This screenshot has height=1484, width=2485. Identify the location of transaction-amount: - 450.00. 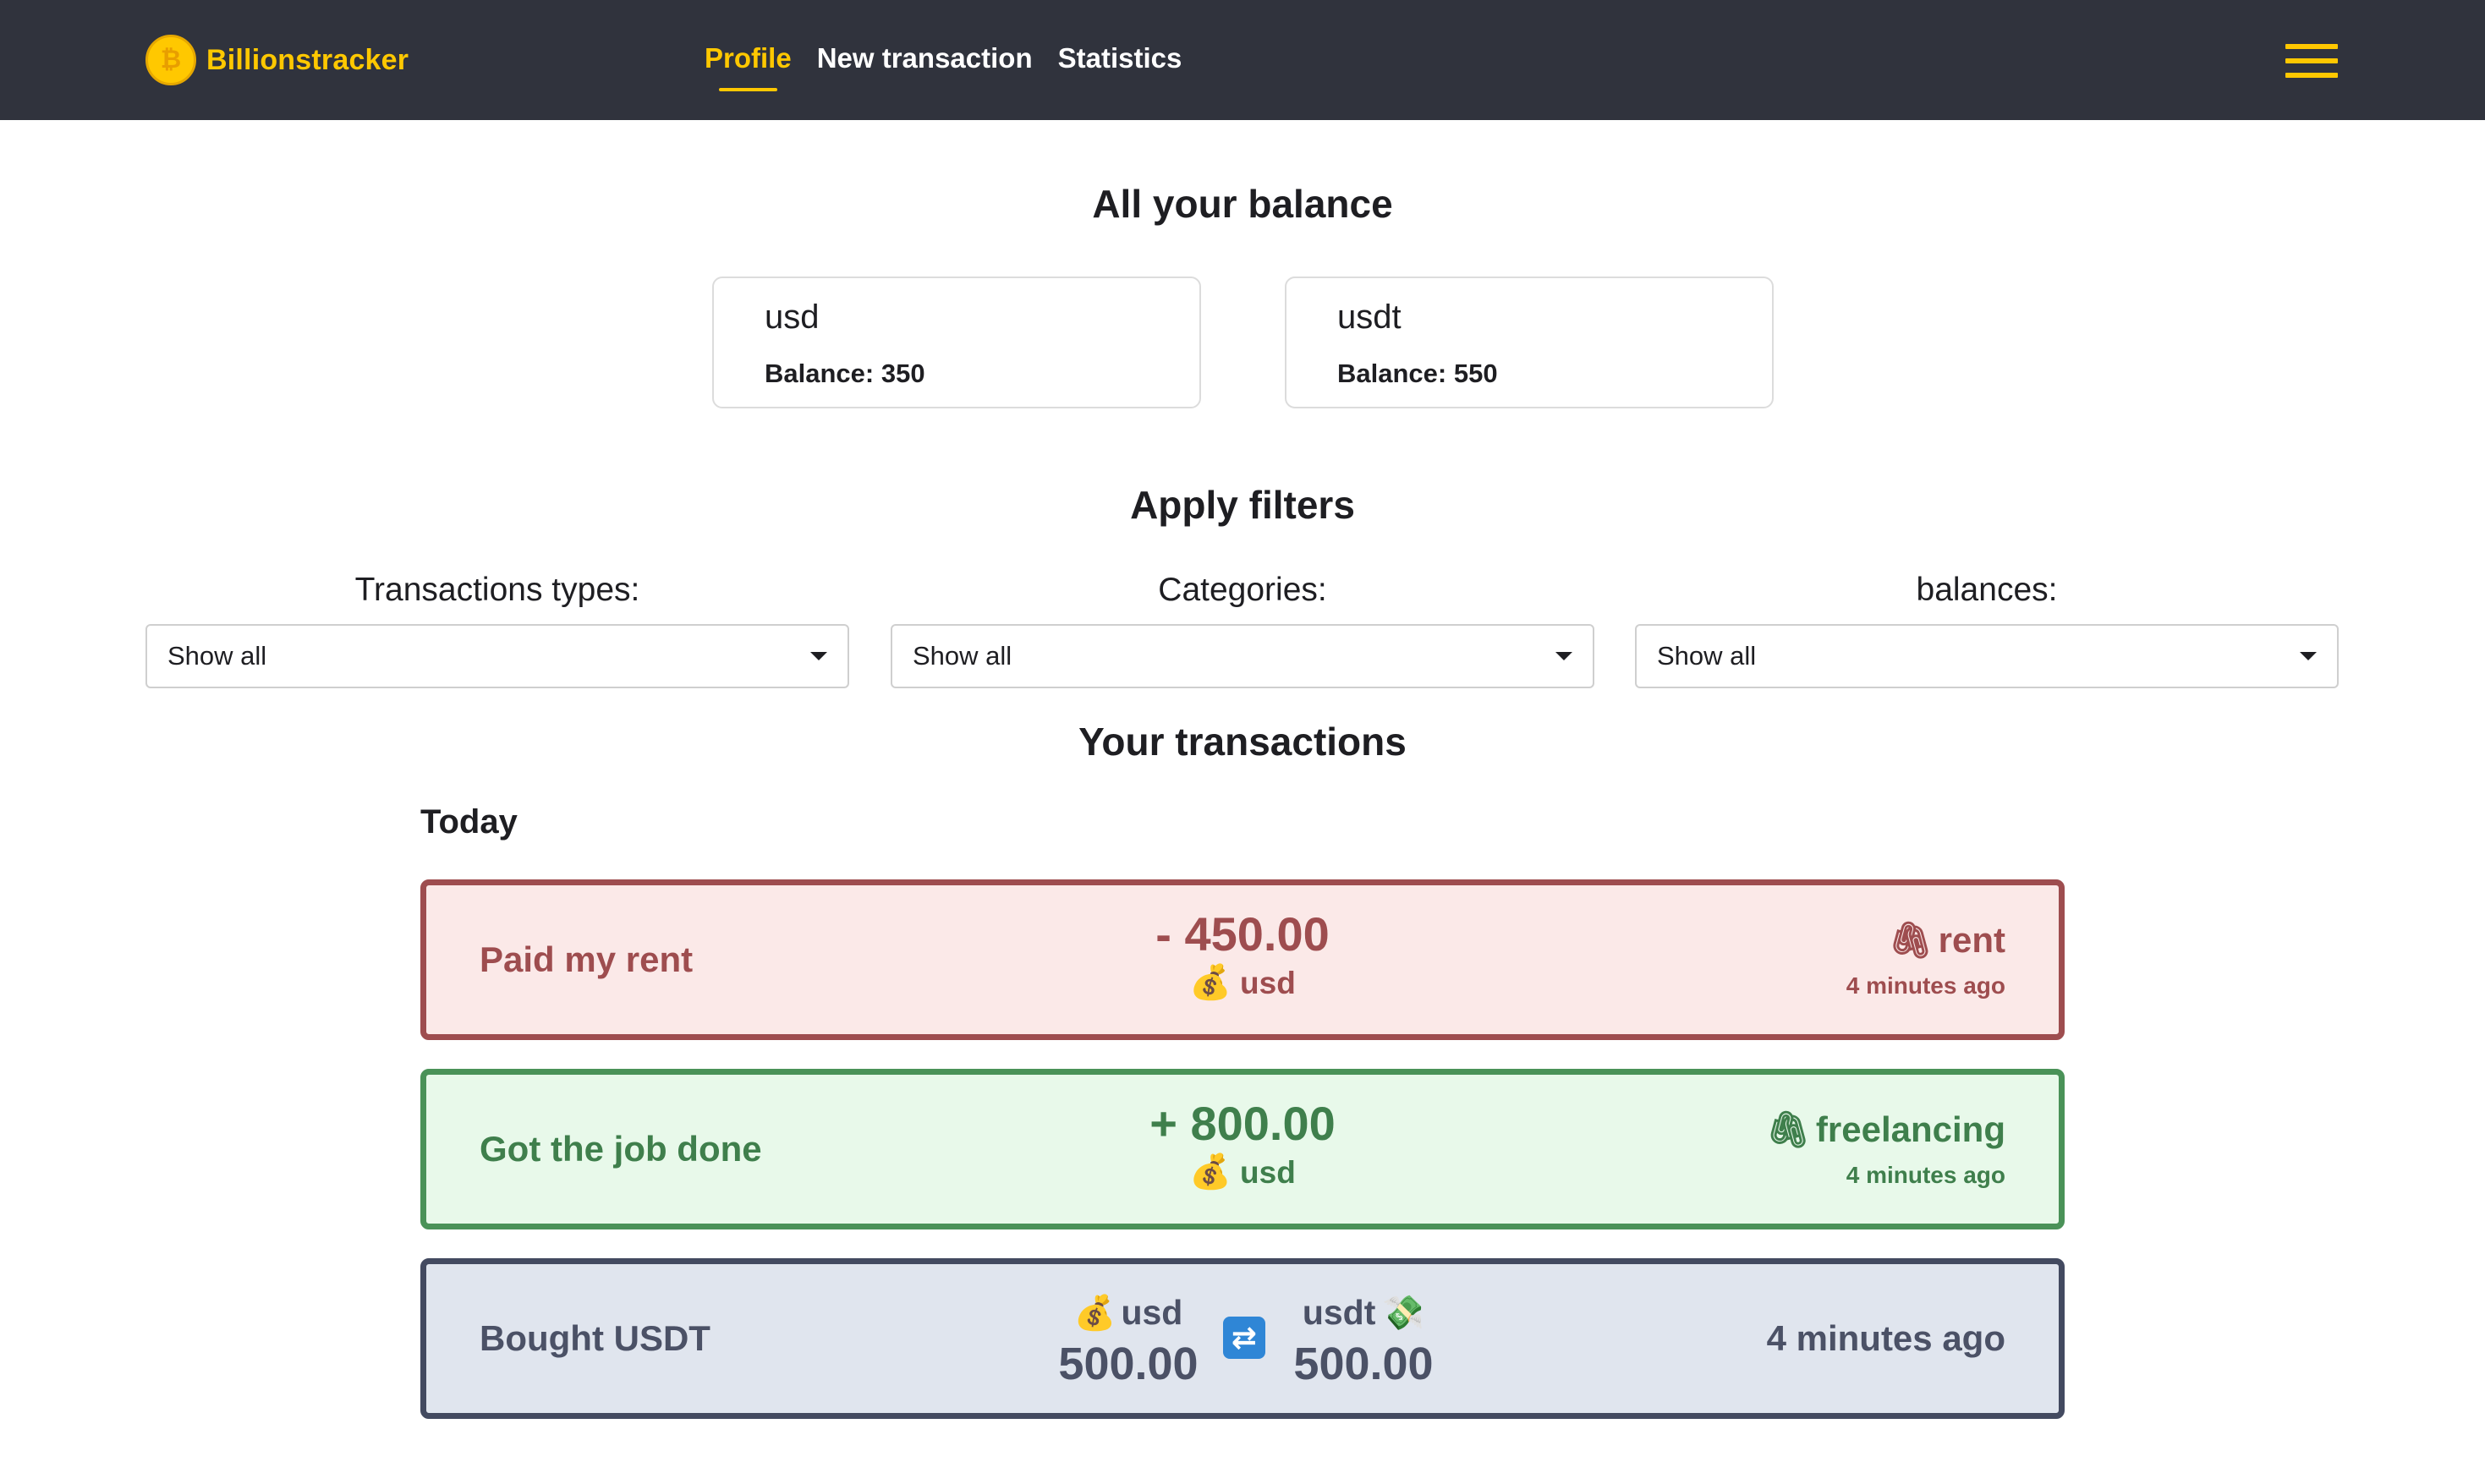
(1243, 934).